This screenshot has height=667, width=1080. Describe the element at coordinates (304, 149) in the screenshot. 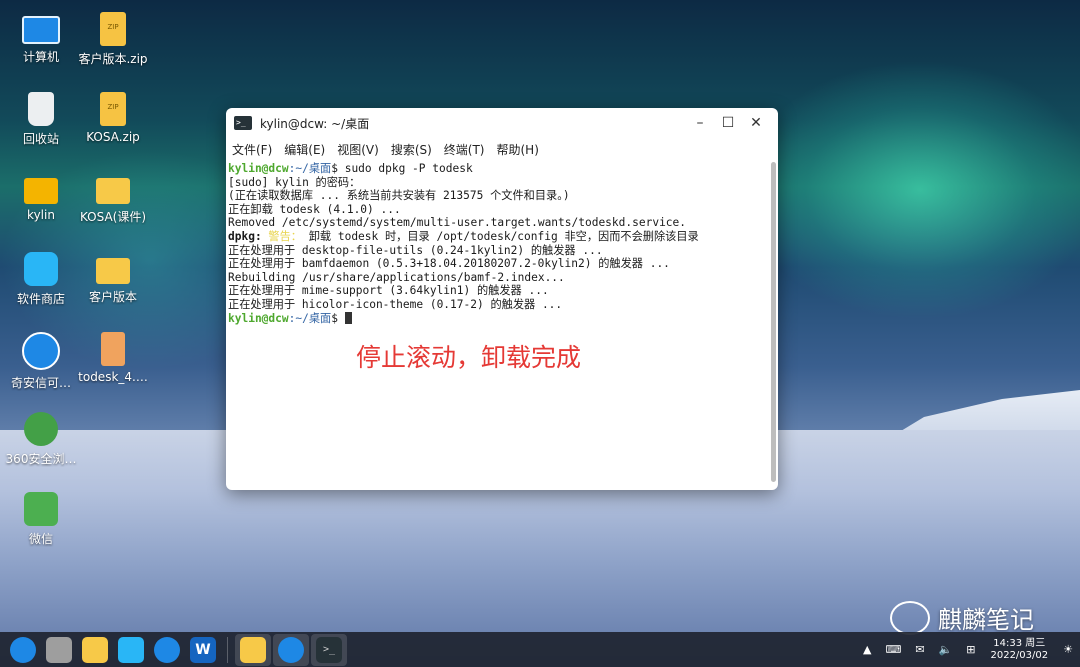

I see `menu-edit: 编辑(E)` at that location.